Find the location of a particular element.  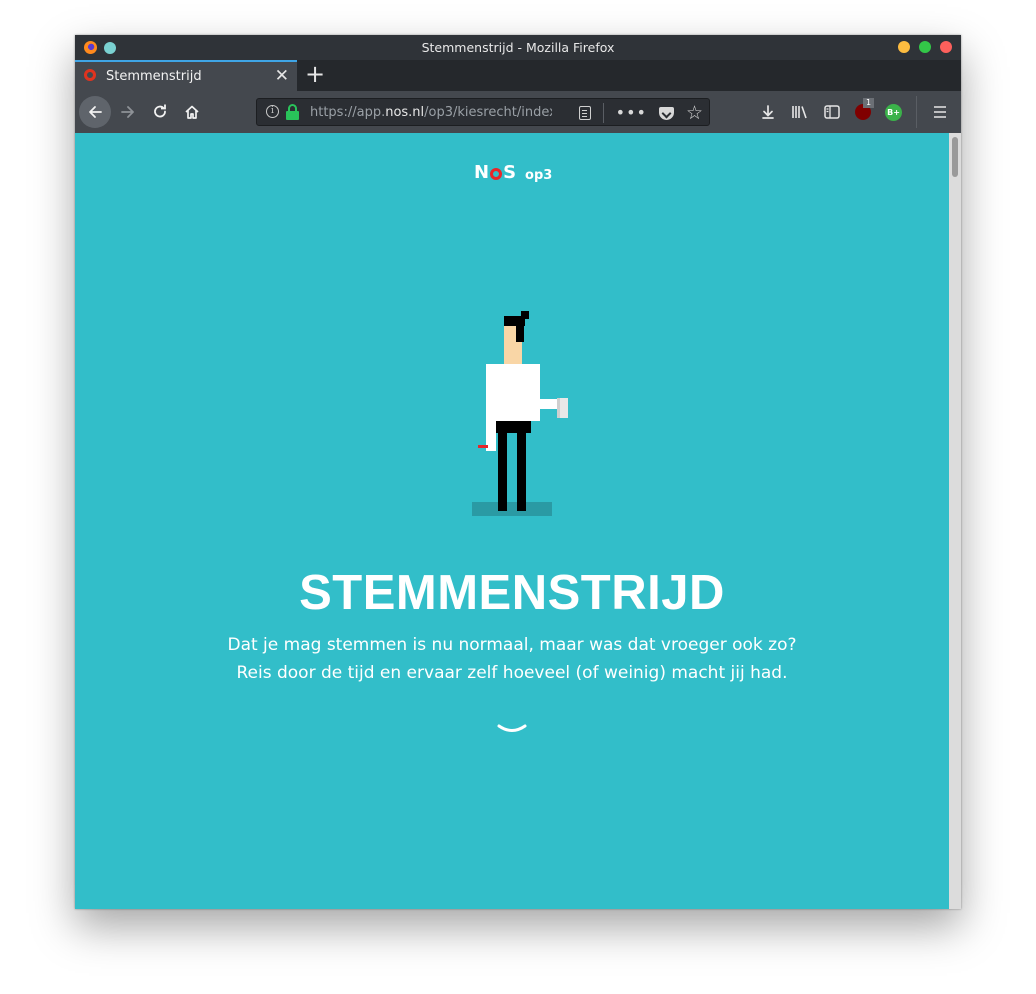

reload-icon is located at coordinates (160, 111).